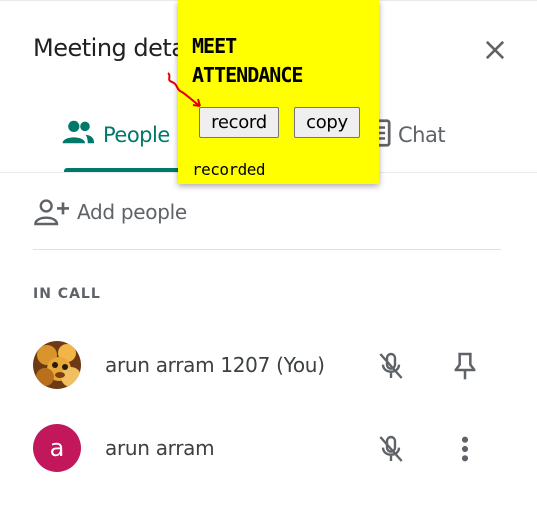 The height and width of the screenshot is (514, 537). I want to click on more-vert-icon, so click(465, 449).